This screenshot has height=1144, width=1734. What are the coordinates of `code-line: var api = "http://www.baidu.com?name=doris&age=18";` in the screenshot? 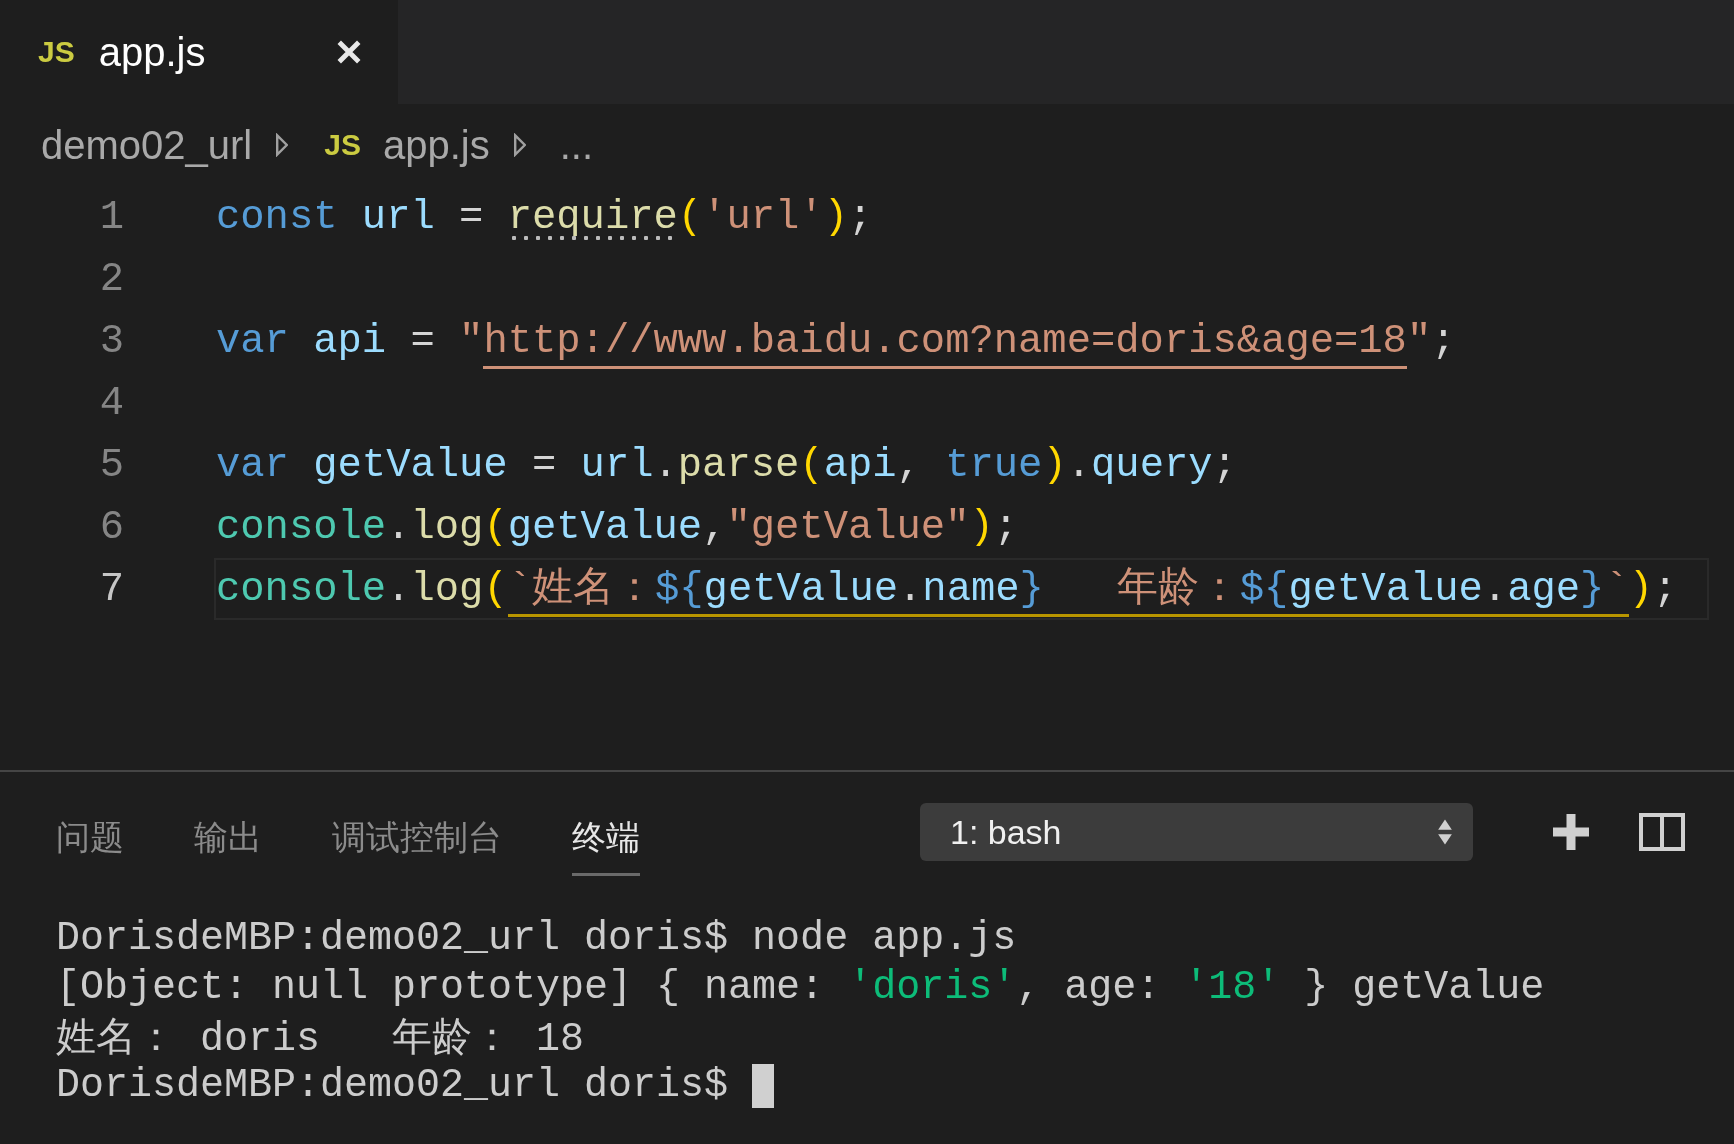 It's located at (836, 341).